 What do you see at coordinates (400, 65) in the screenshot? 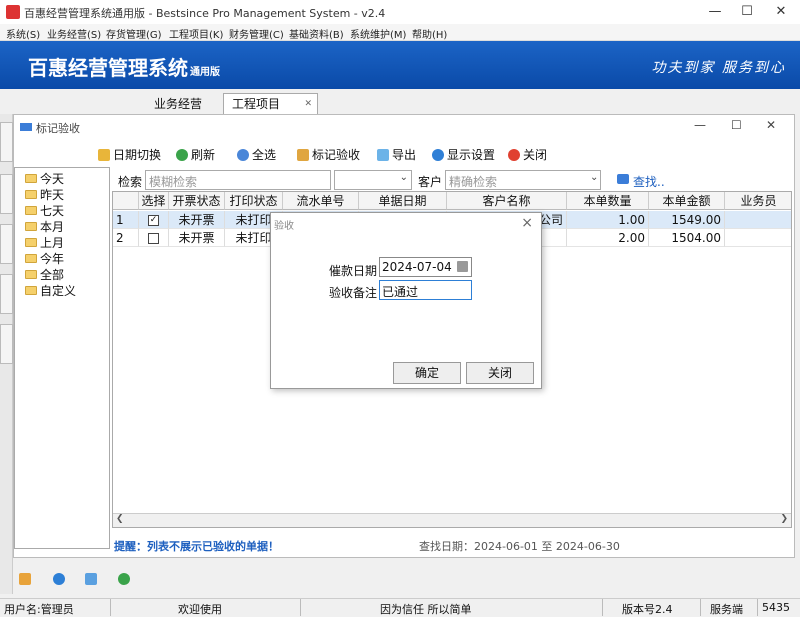
I see `brand-banner: 百惠经营管理系统 通用版 功夫到家 服务到心` at bounding box center [400, 65].